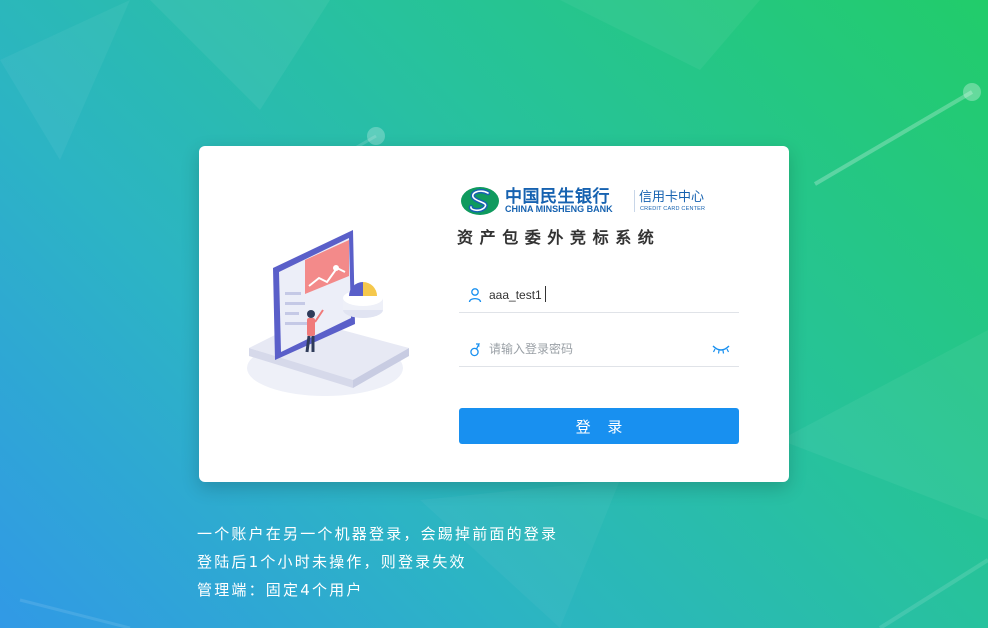  Describe the element at coordinates (545, 294) in the screenshot. I see `text-cursor` at that location.